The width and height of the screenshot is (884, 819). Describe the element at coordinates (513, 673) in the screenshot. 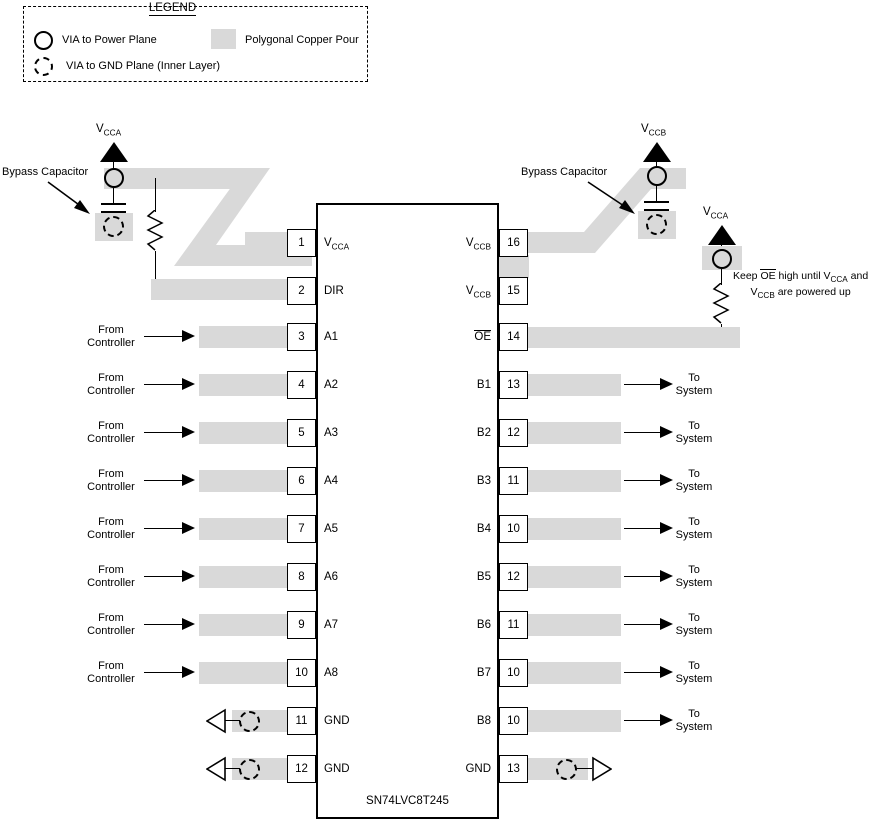

I see `pin-number-box-right-10-B7: 10` at that location.